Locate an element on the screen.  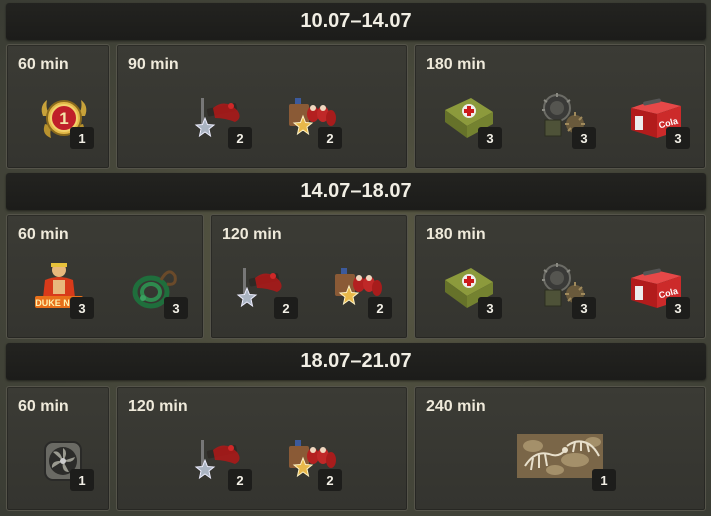
period-header: 10.07–14.07 is located at coordinates (356, 21).